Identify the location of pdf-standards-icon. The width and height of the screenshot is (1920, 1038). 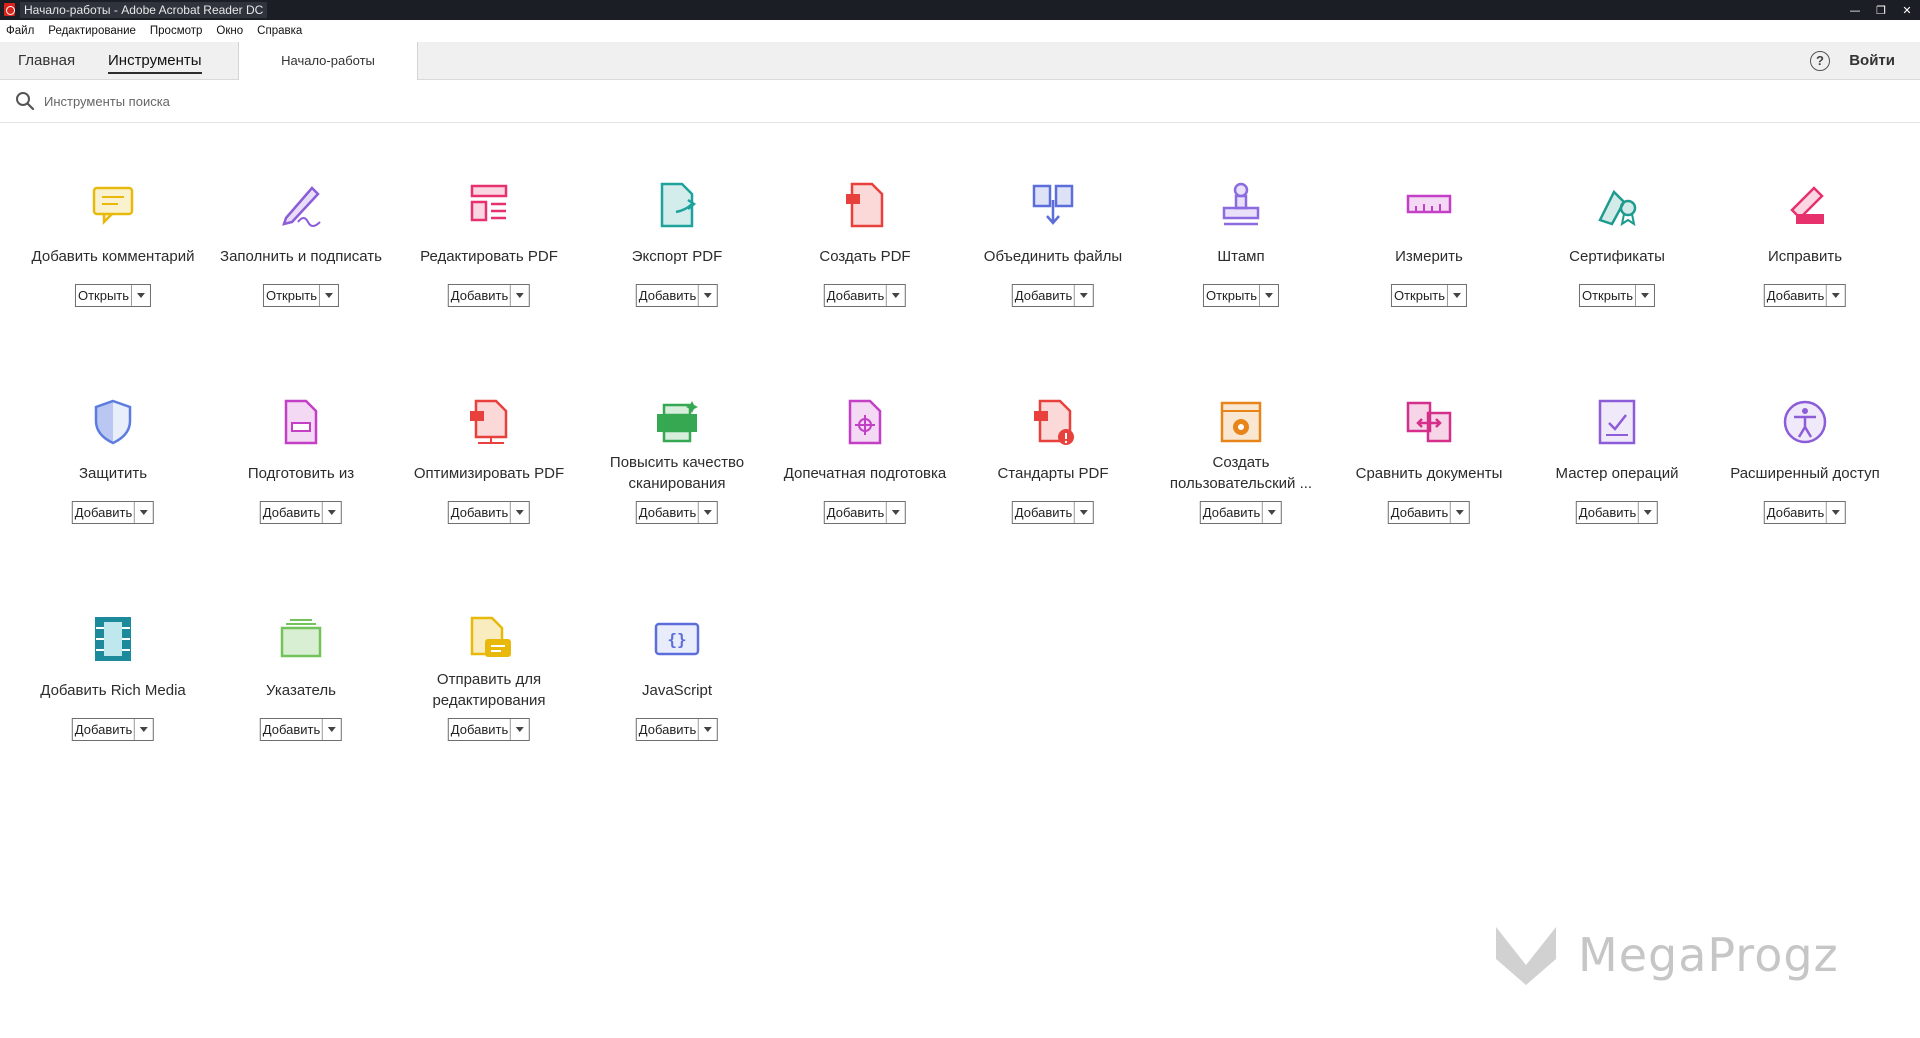
(1053, 422).